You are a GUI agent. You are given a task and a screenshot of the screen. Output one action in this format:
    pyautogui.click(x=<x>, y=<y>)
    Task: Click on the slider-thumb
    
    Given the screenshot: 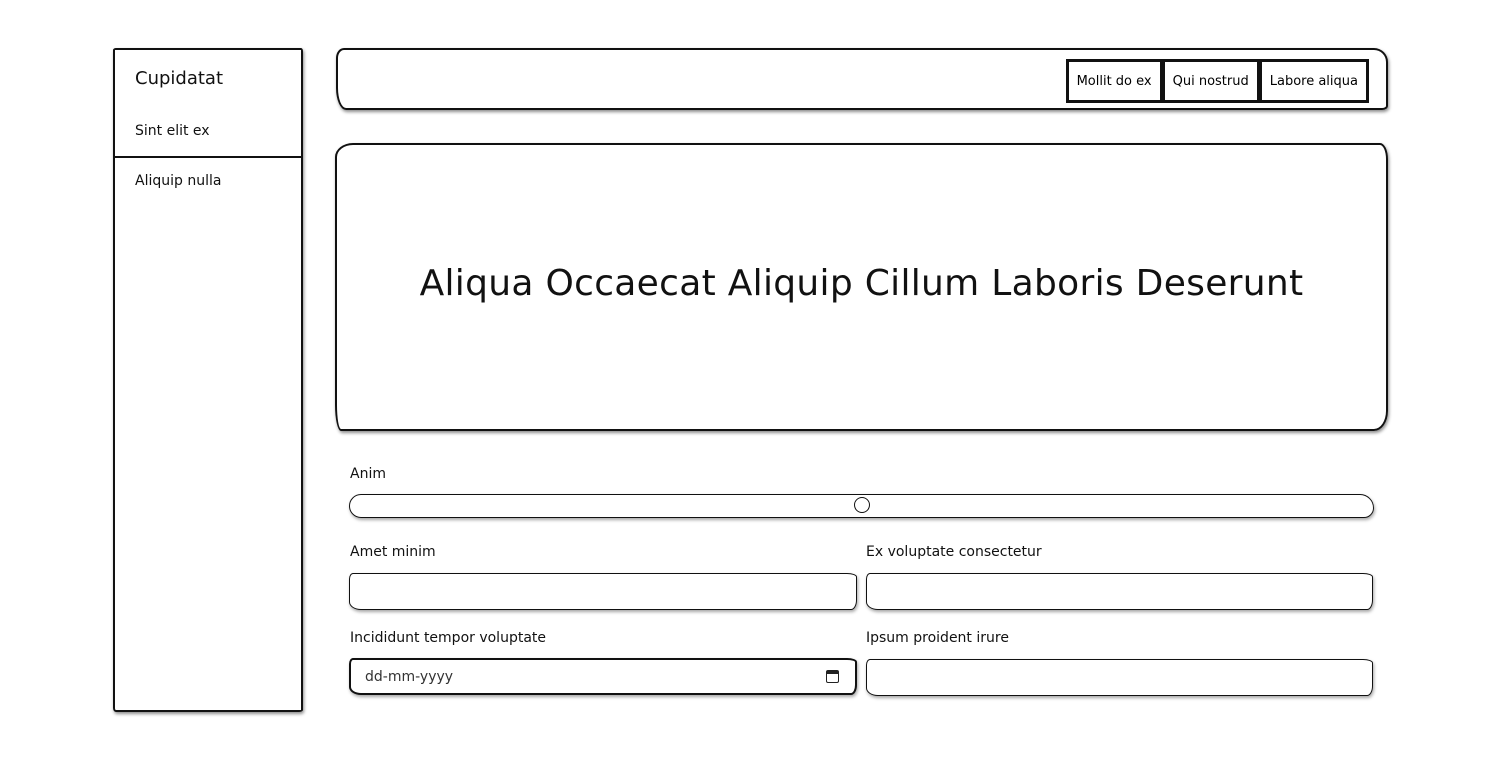 What is the action you would take?
    pyautogui.click(x=861, y=505)
    